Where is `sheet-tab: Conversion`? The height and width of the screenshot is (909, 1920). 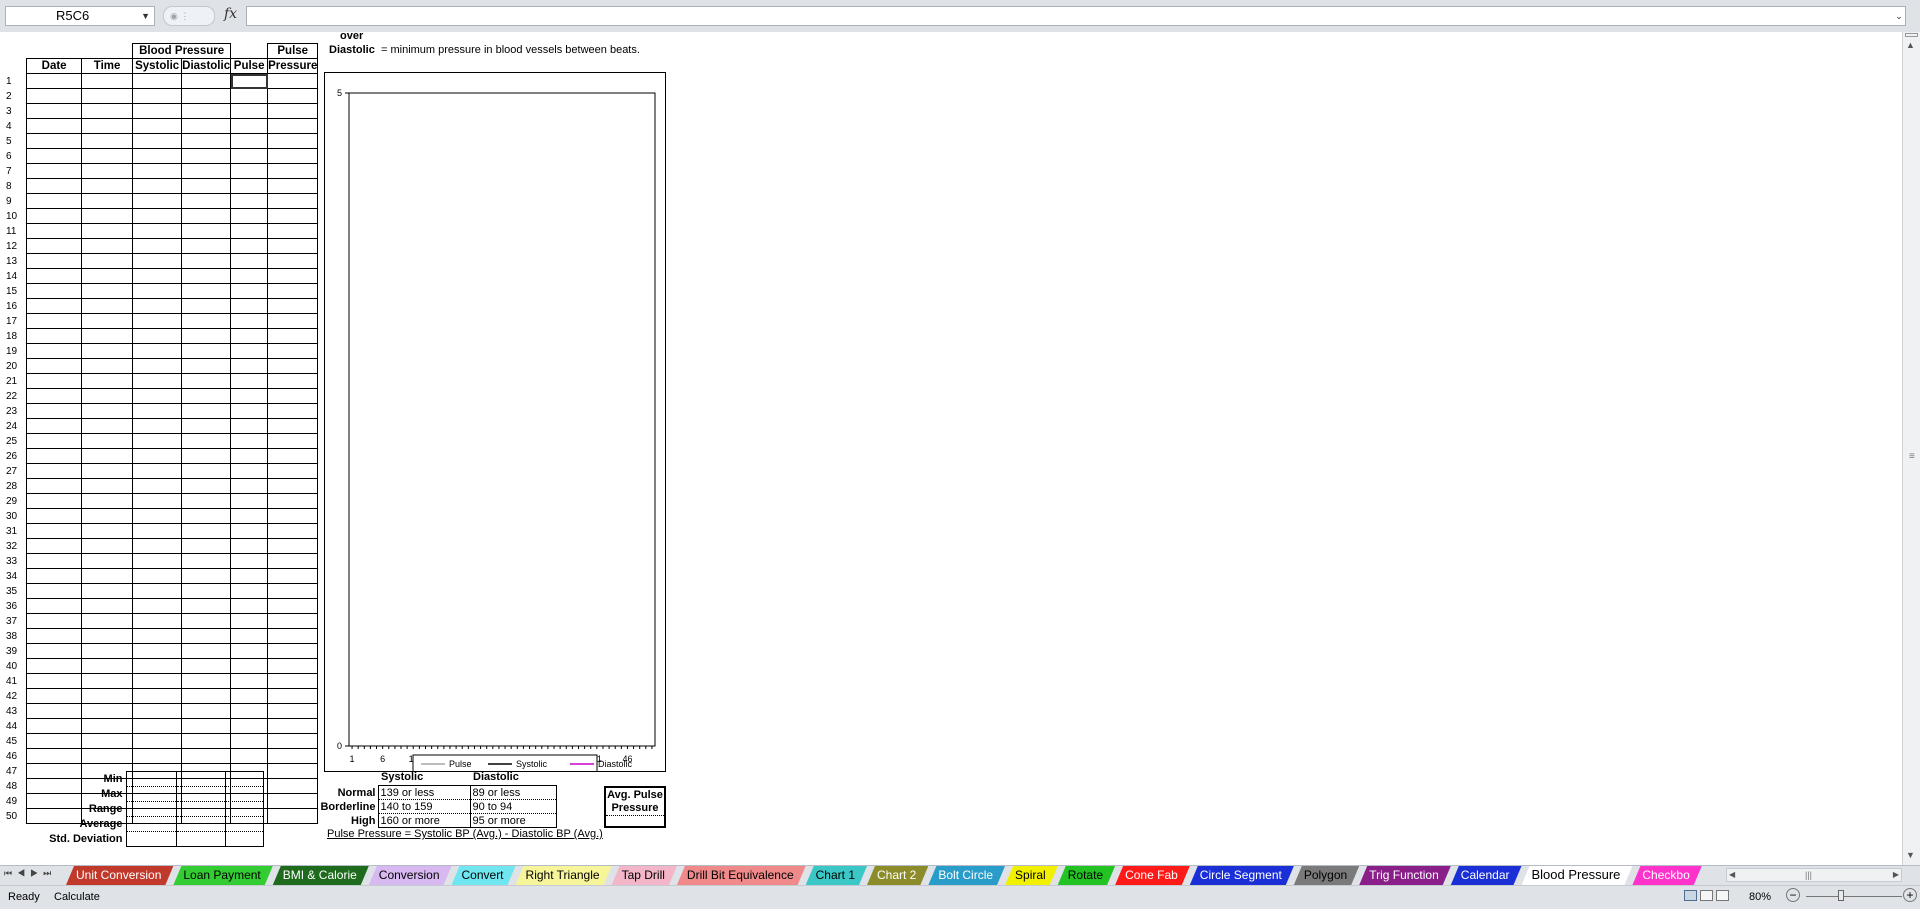 sheet-tab: Conversion is located at coordinates (410, 875).